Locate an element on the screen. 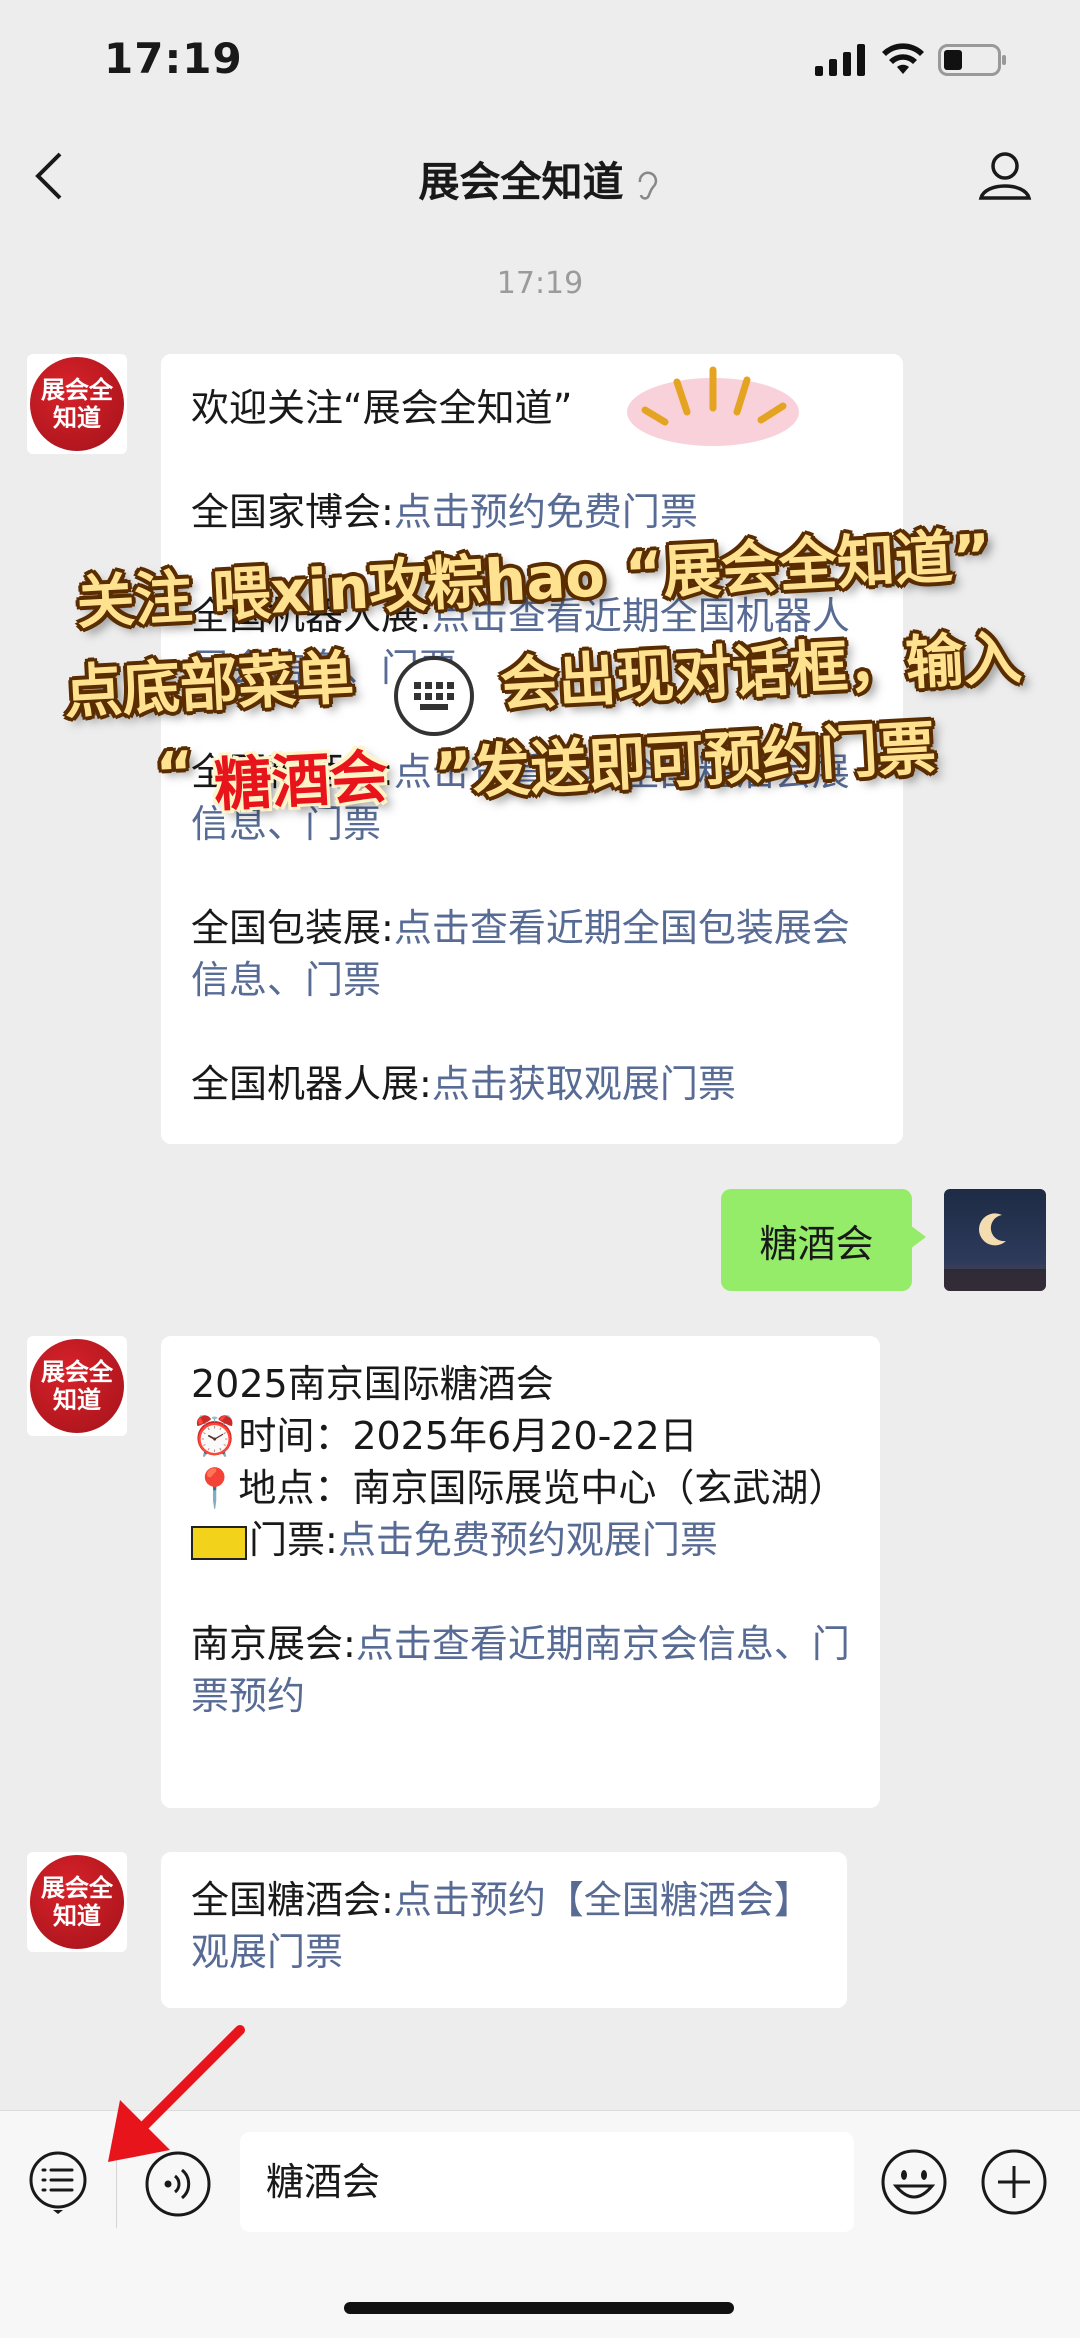  wifi-icon is located at coordinates (903, 58).